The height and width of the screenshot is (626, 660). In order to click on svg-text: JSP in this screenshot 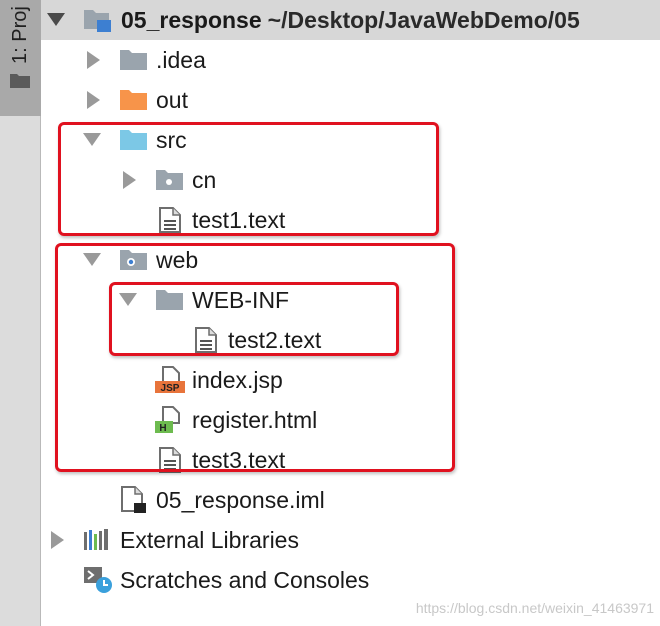, I will do `click(170, 388)`.